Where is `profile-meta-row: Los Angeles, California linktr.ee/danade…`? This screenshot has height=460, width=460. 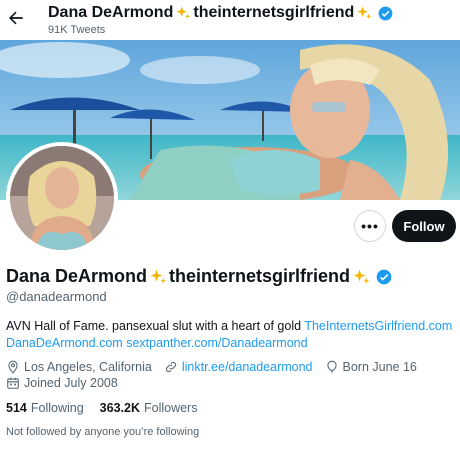 profile-meta-row: Los Angeles, California linktr.ee/danade… is located at coordinates (217, 367).